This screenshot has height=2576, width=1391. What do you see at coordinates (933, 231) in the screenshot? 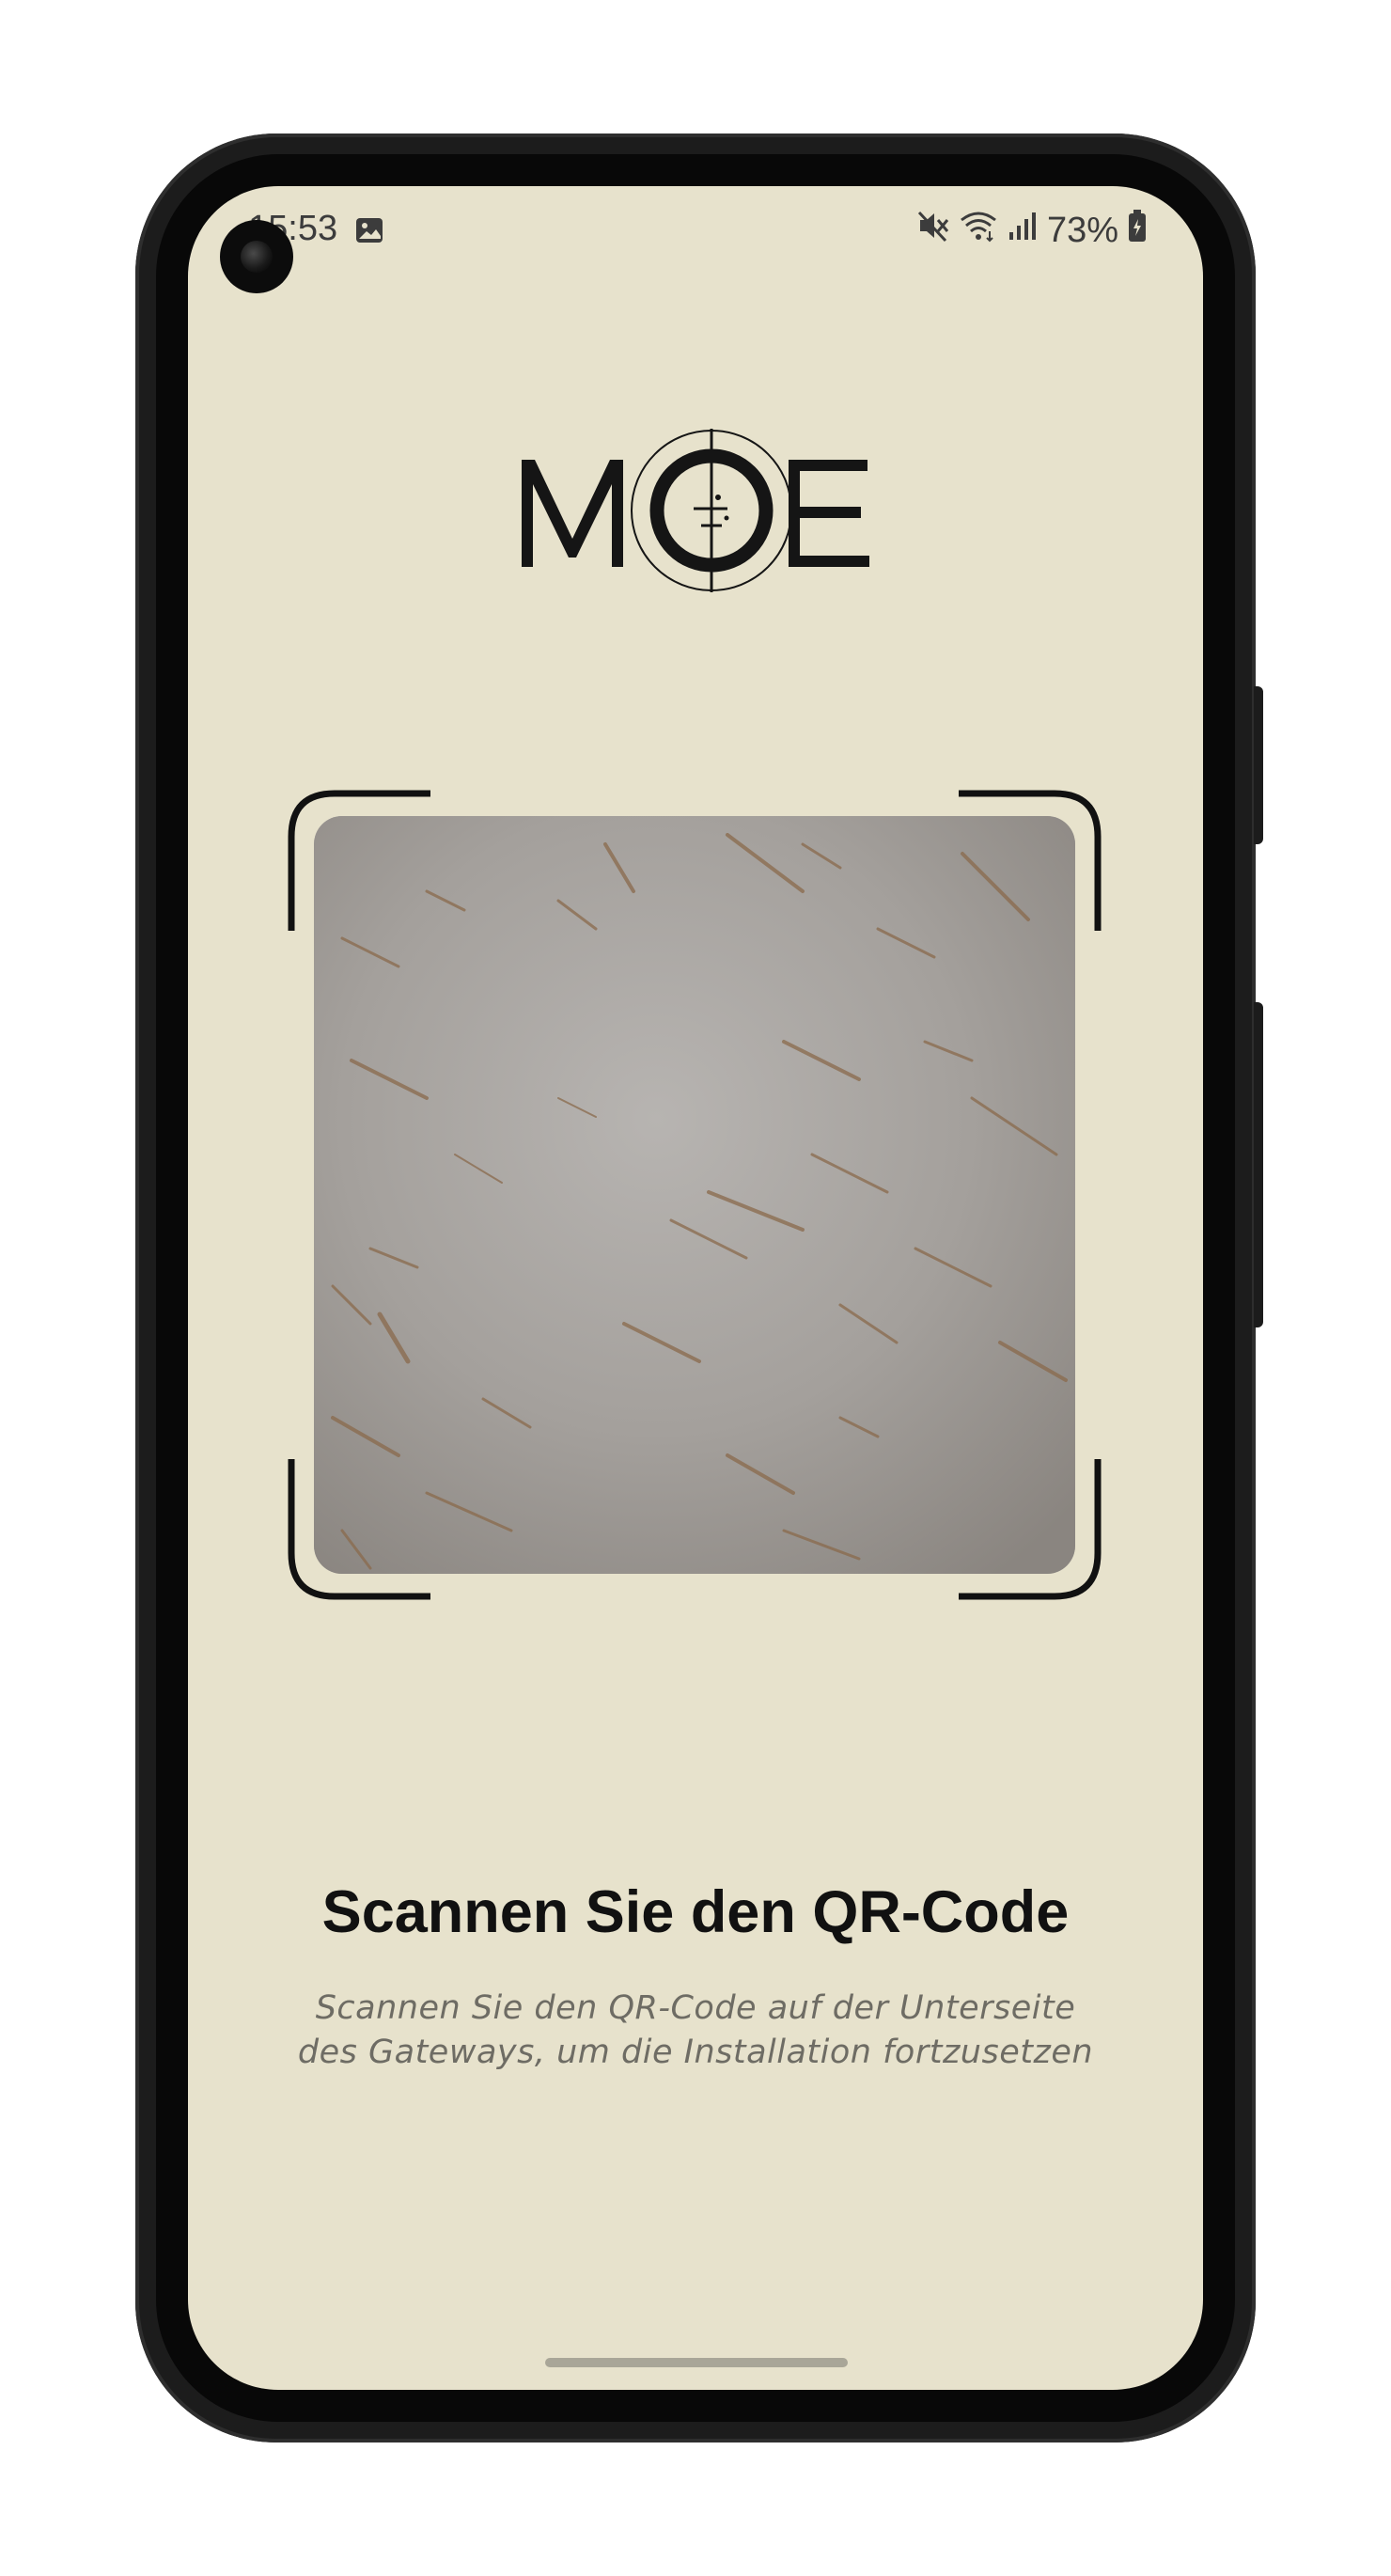
I see `mute-icon` at bounding box center [933, 231].